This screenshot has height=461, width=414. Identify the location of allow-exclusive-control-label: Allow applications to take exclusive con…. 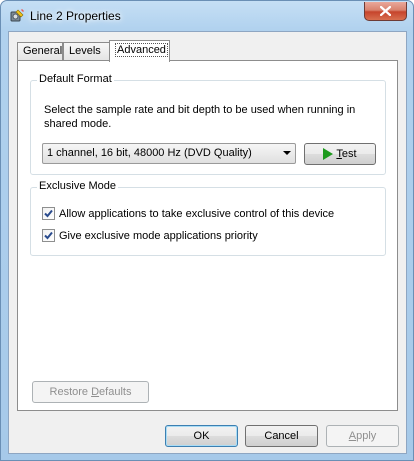
(197, 213).